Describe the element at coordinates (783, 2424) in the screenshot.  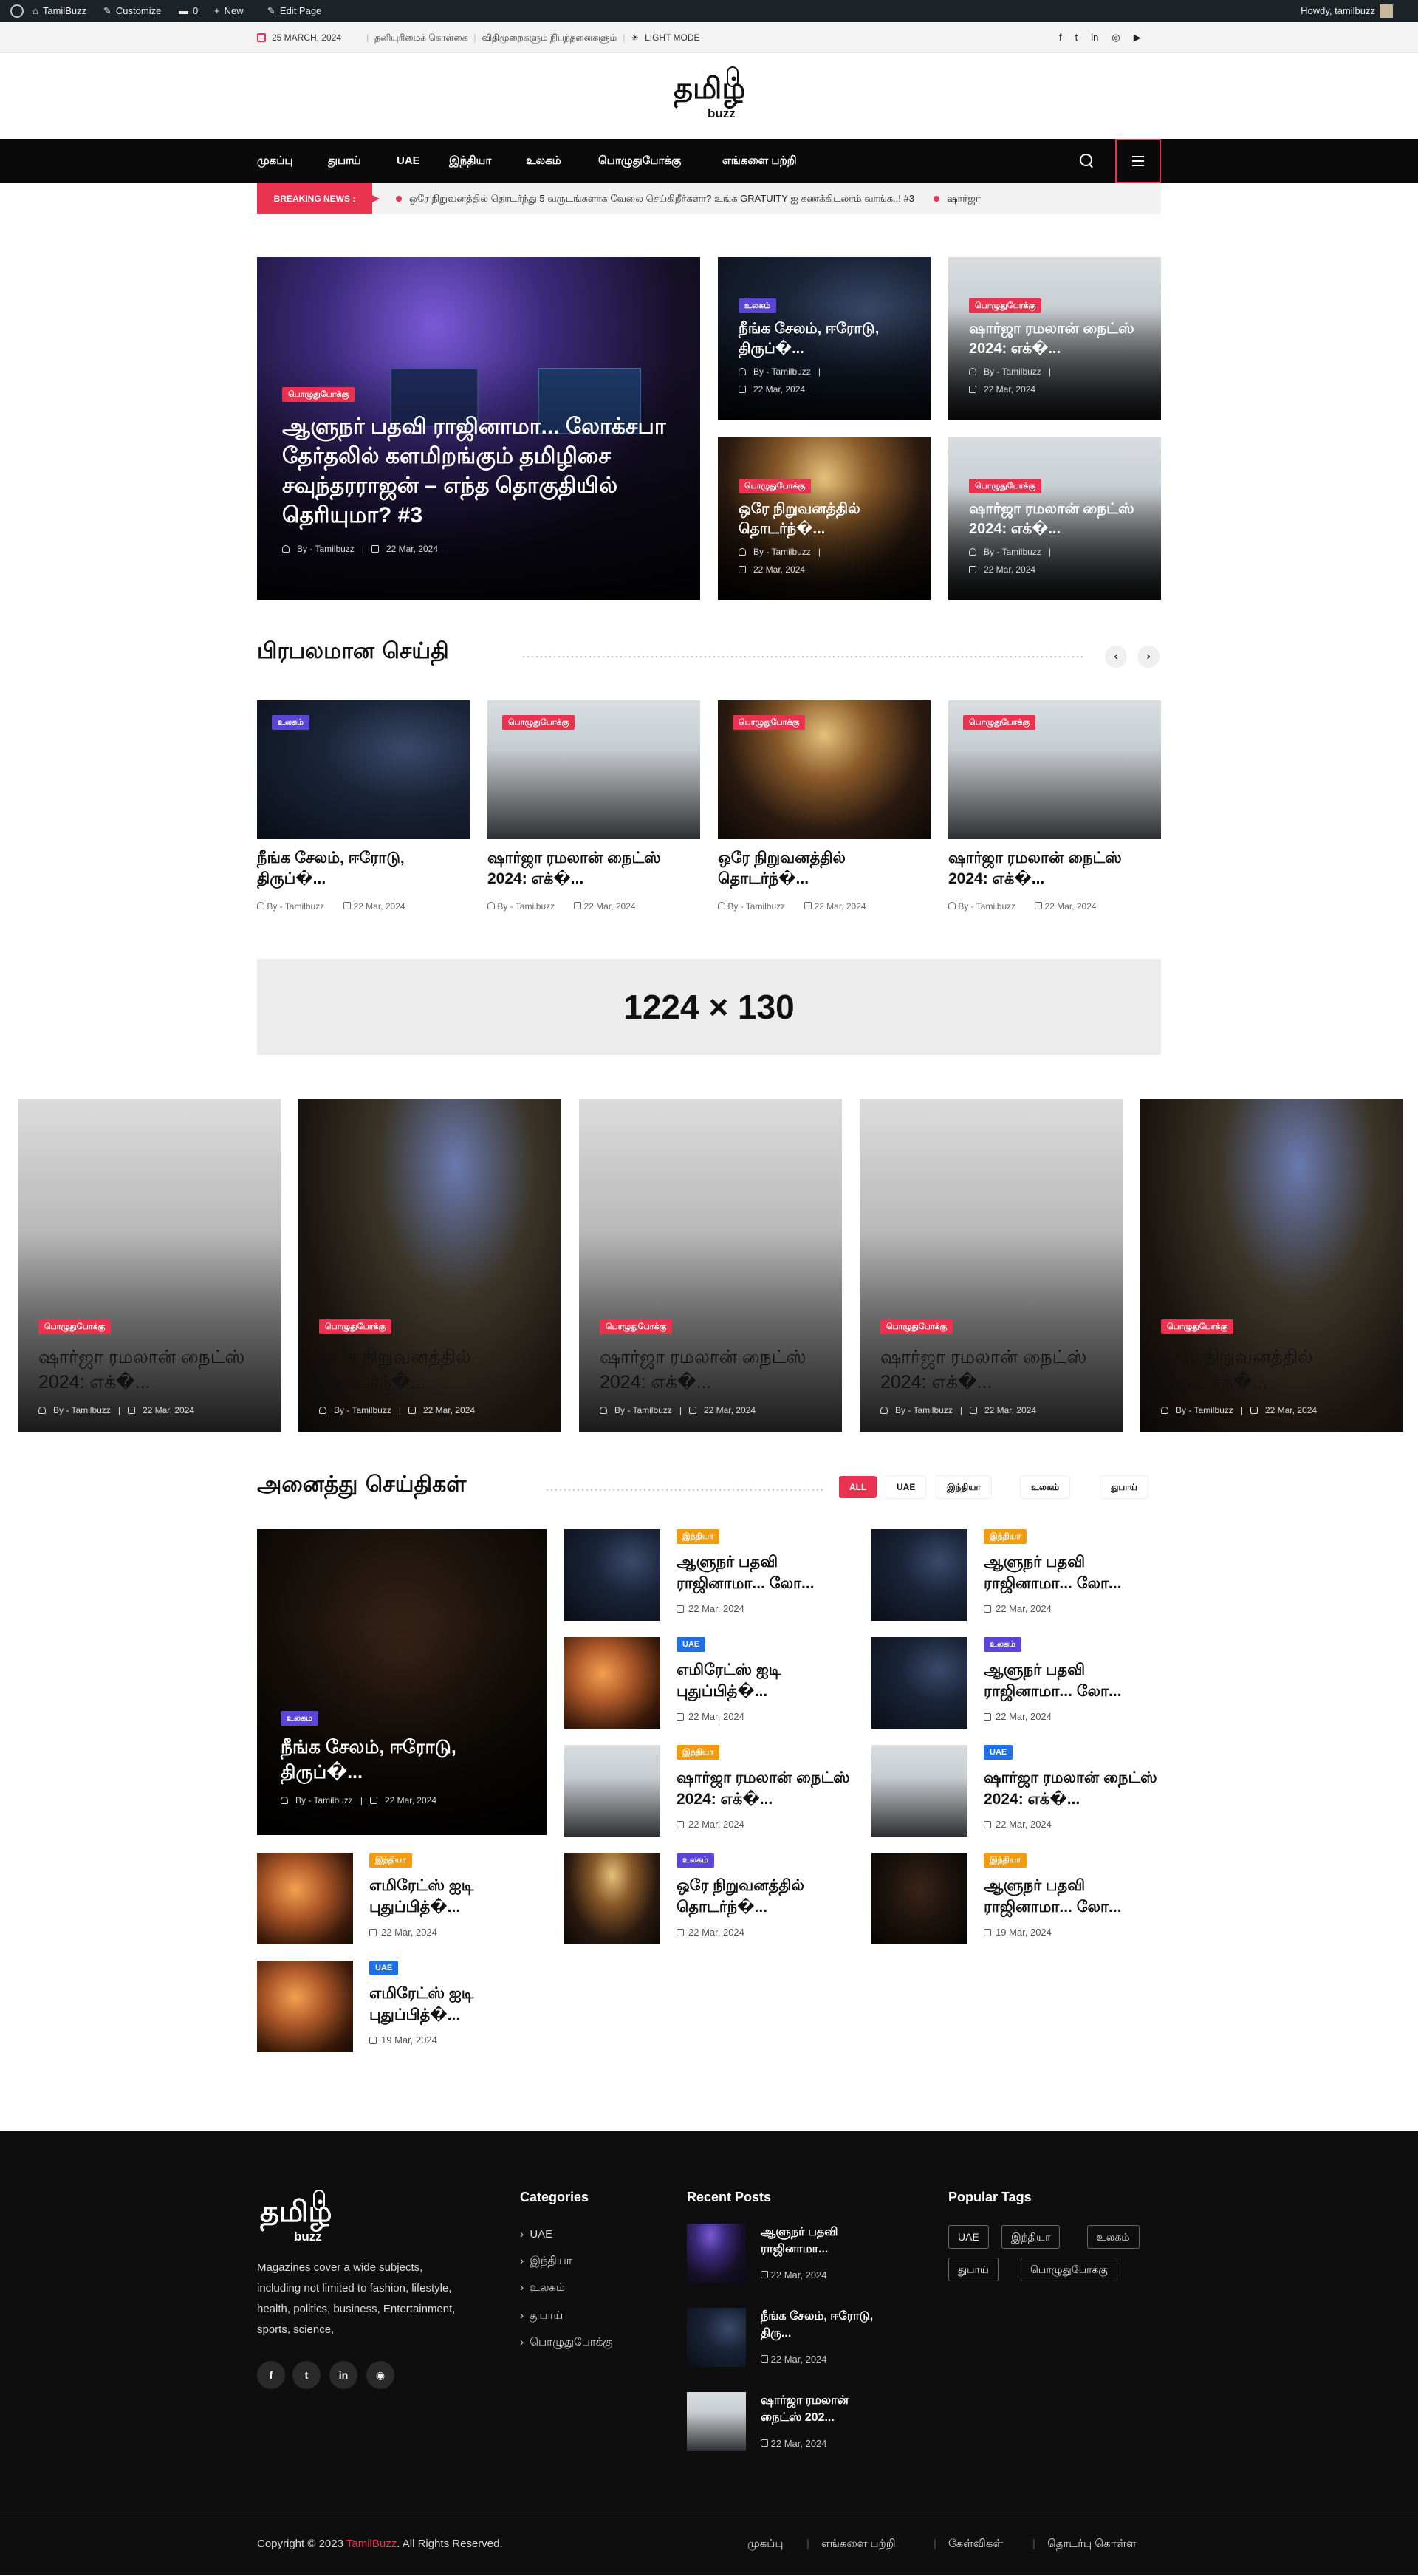
I see `footer-recent-post: ஷார்ஜா ரமலான் நைட்ஸ் 202... 22 Mar, 2024` at that location.